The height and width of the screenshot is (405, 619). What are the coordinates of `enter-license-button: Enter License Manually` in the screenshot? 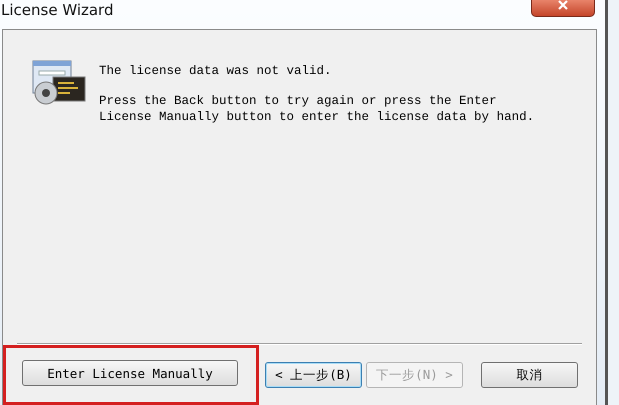 It's located at (130, 373).